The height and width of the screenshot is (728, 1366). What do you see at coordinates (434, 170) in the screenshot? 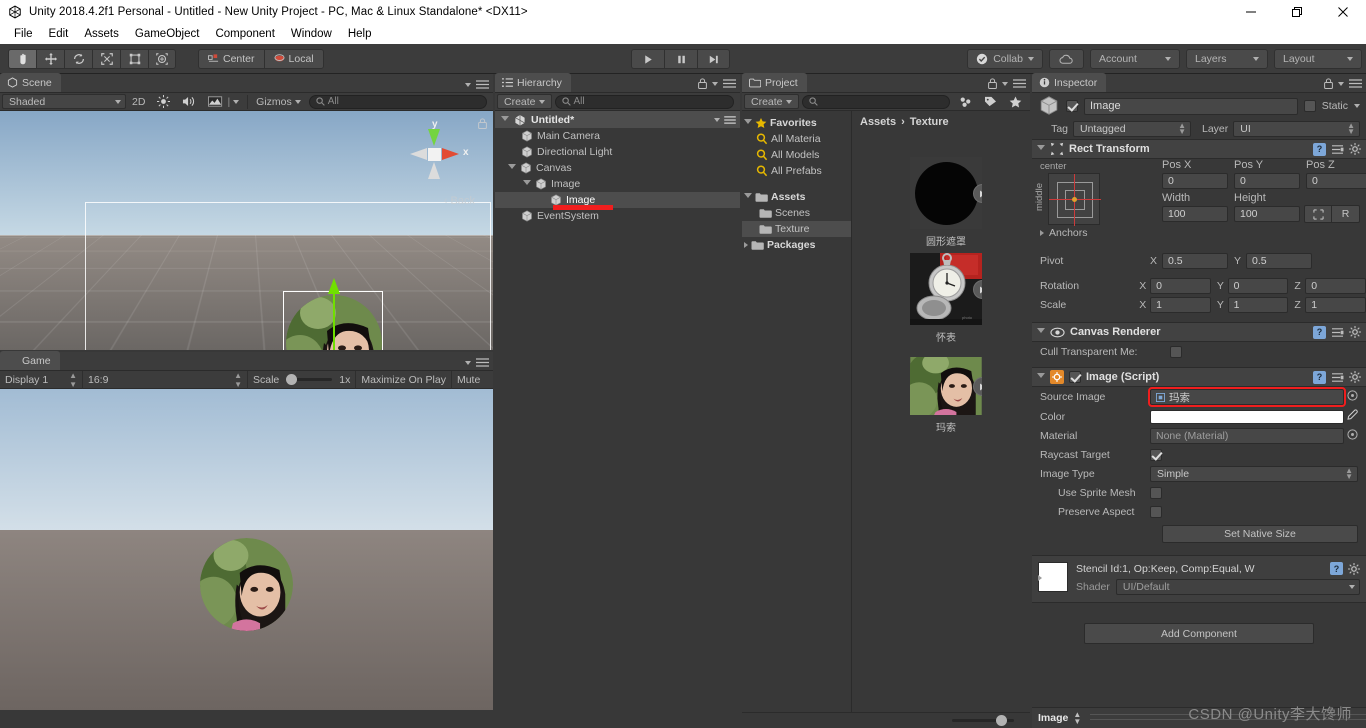
I see `gizmo-y-neg-cone` at bounding box center [434, 170].